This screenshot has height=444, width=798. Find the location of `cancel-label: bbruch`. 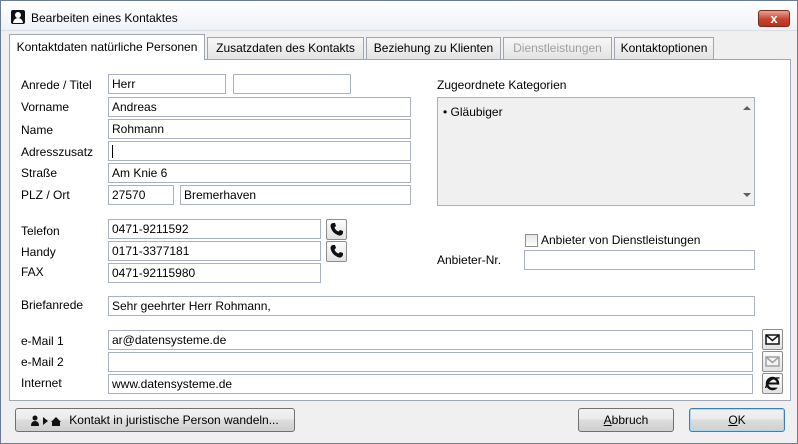

cancel-label: bbruch is located at coordinates (630, 420).